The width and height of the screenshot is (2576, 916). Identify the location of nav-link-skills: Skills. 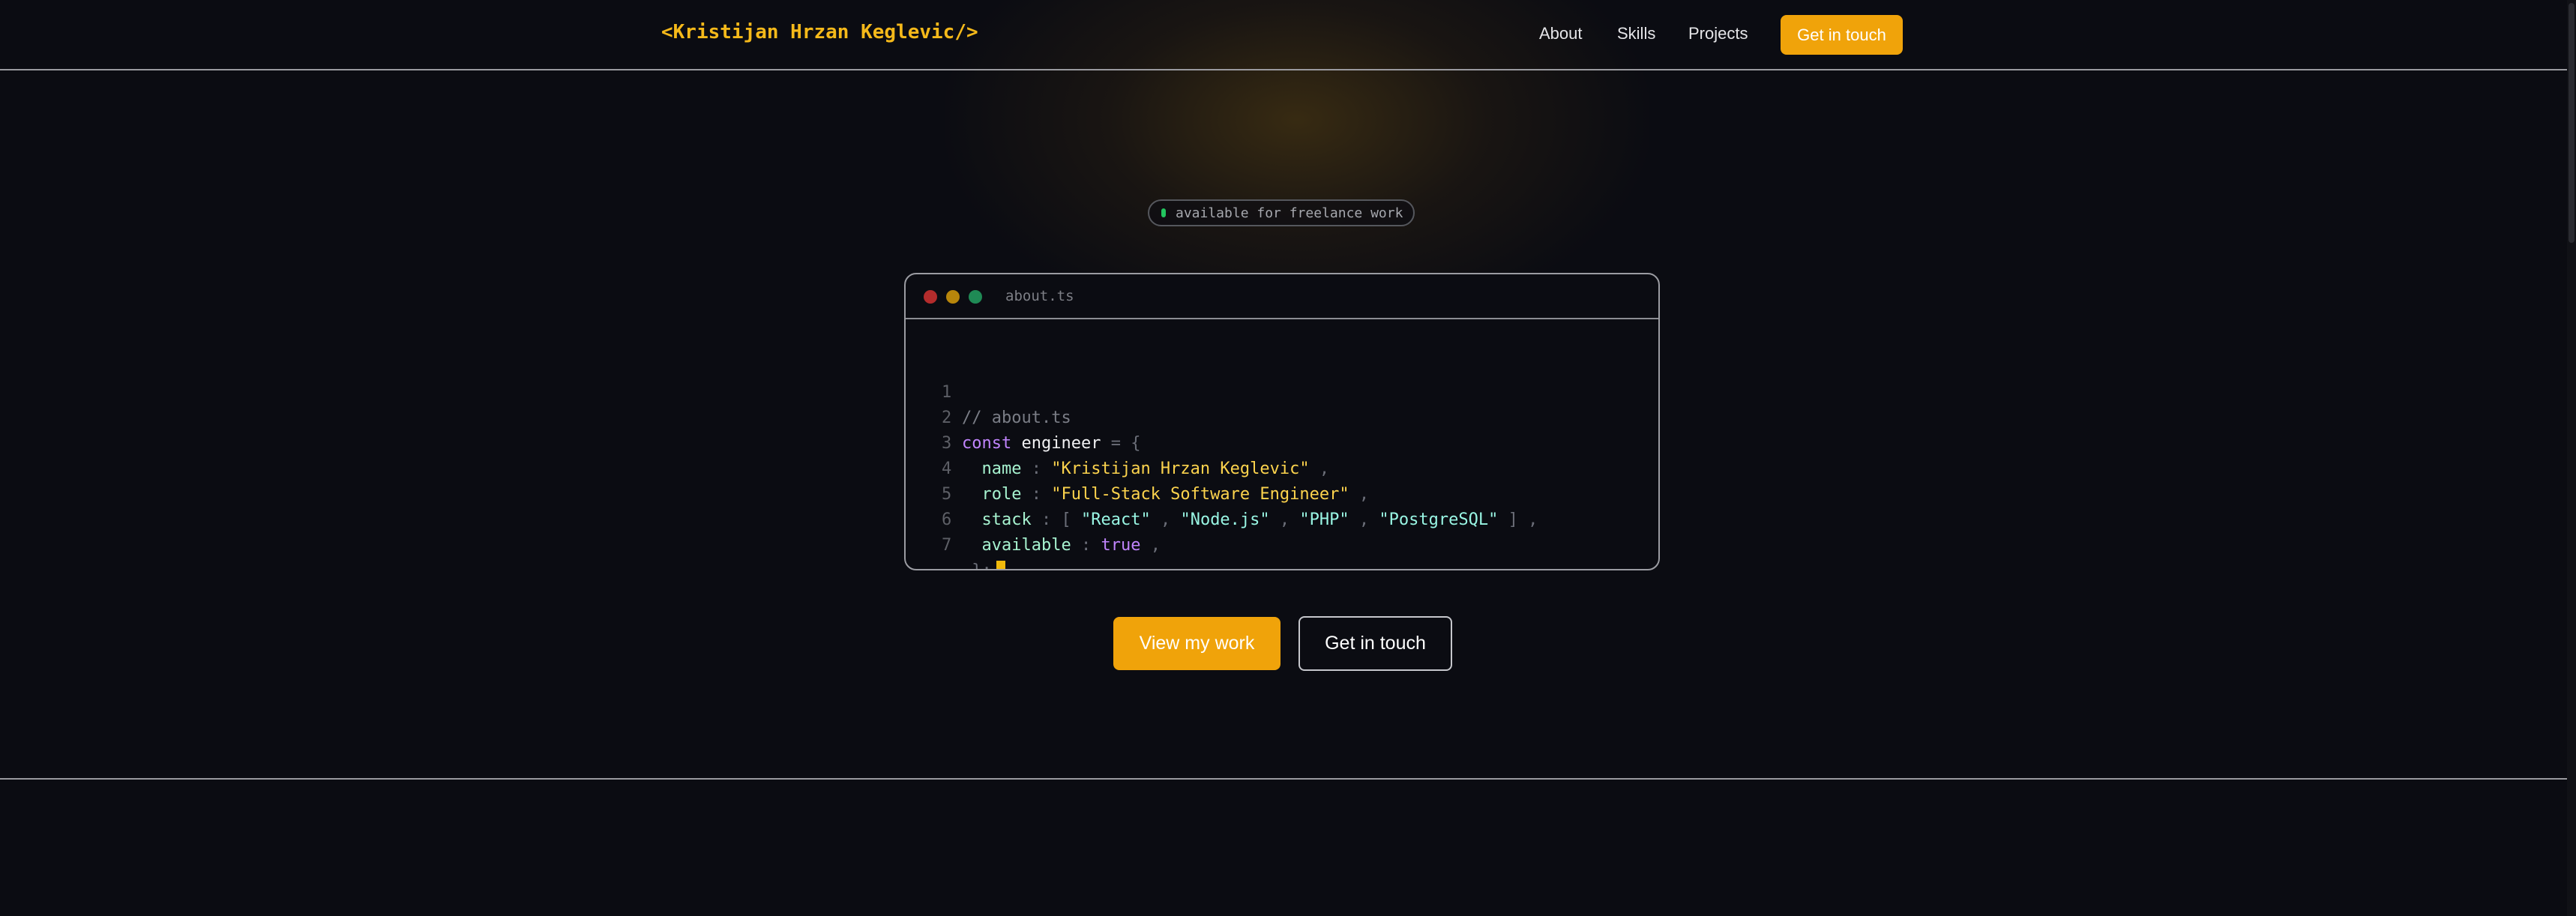
(1636, 33).